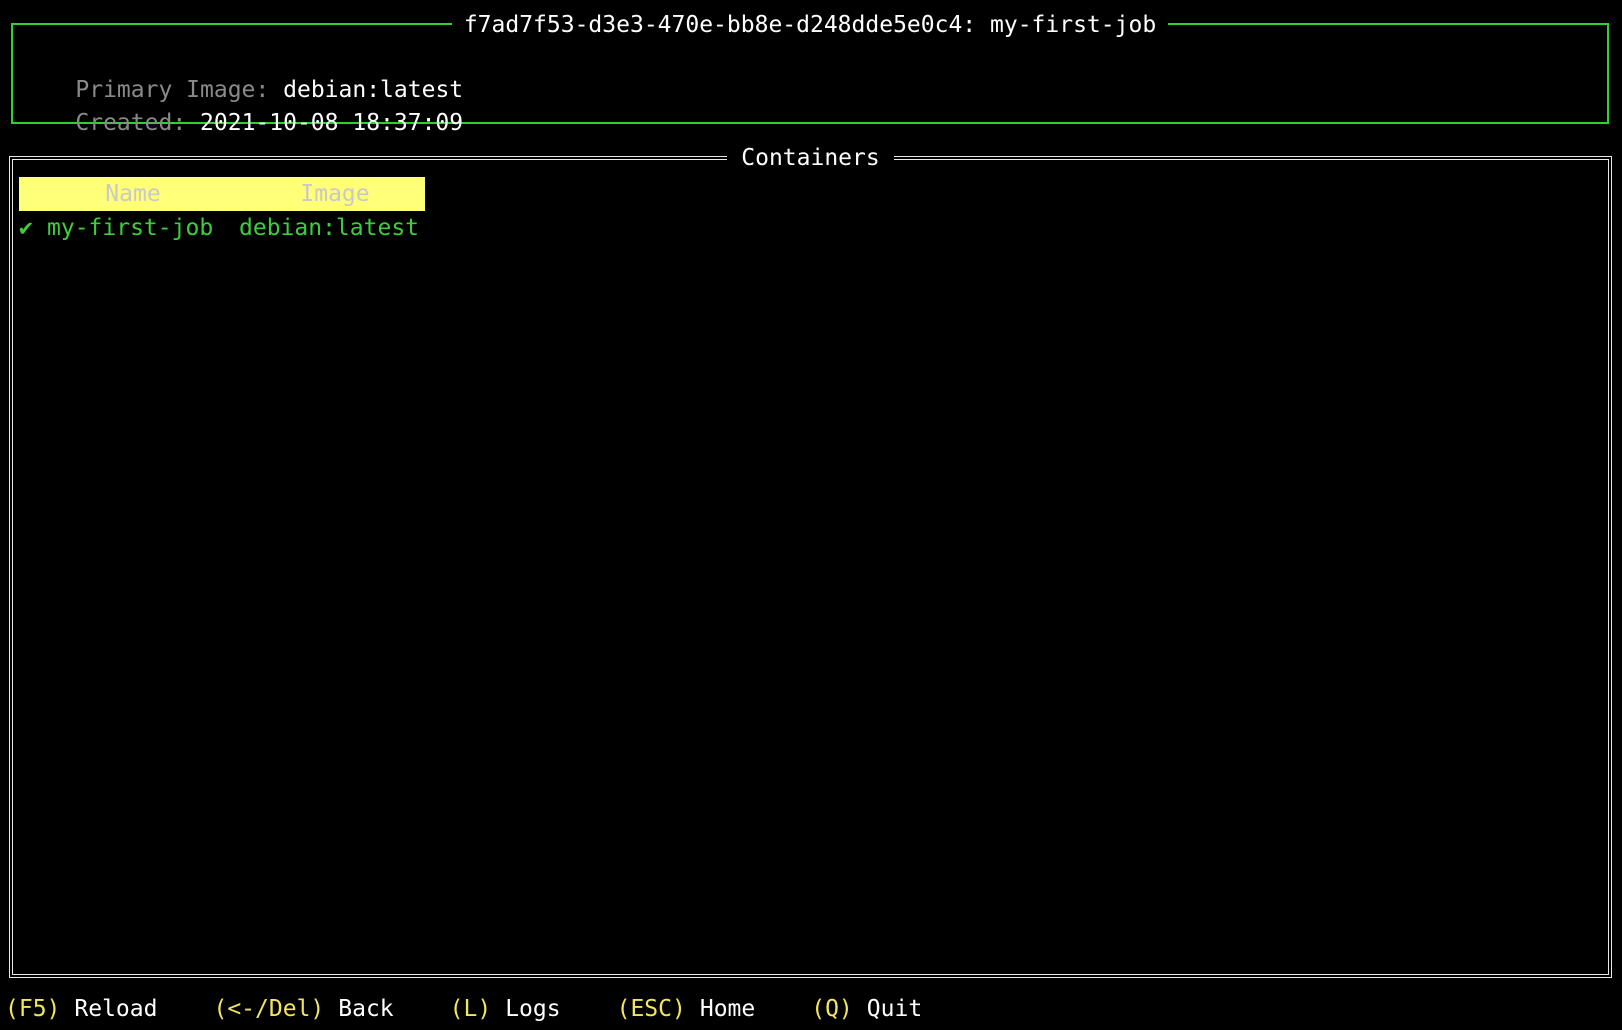  Describe the element at coordinates (332, 123) in the screenshot. I see `created-value: 2021-10-08 18:37:09` at that location.